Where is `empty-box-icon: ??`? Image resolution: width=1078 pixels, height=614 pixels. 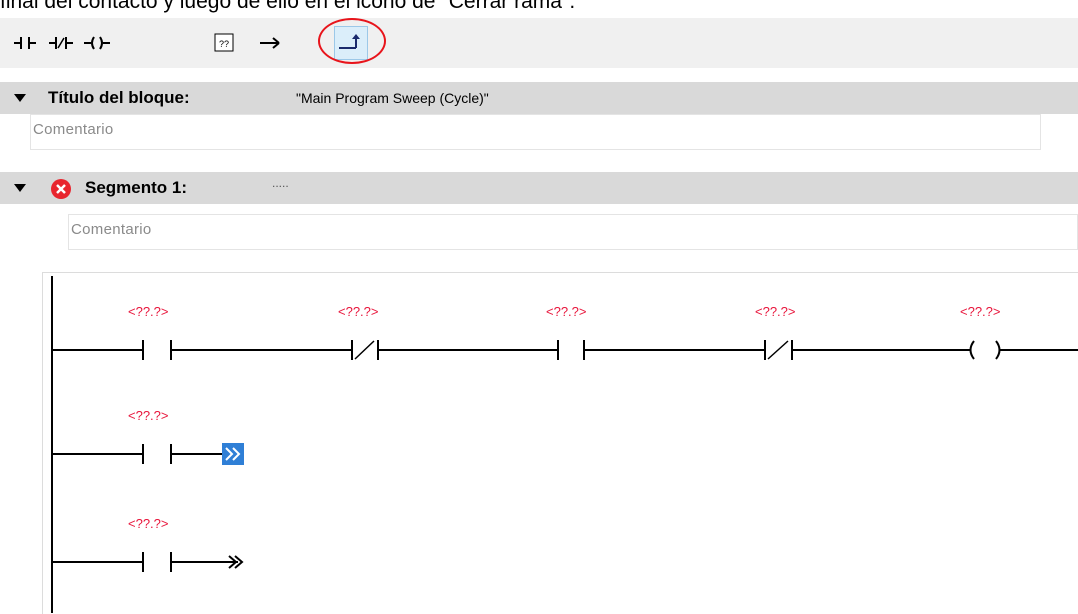
empty-box-icon: ?? is located at coordinates (224, 42).